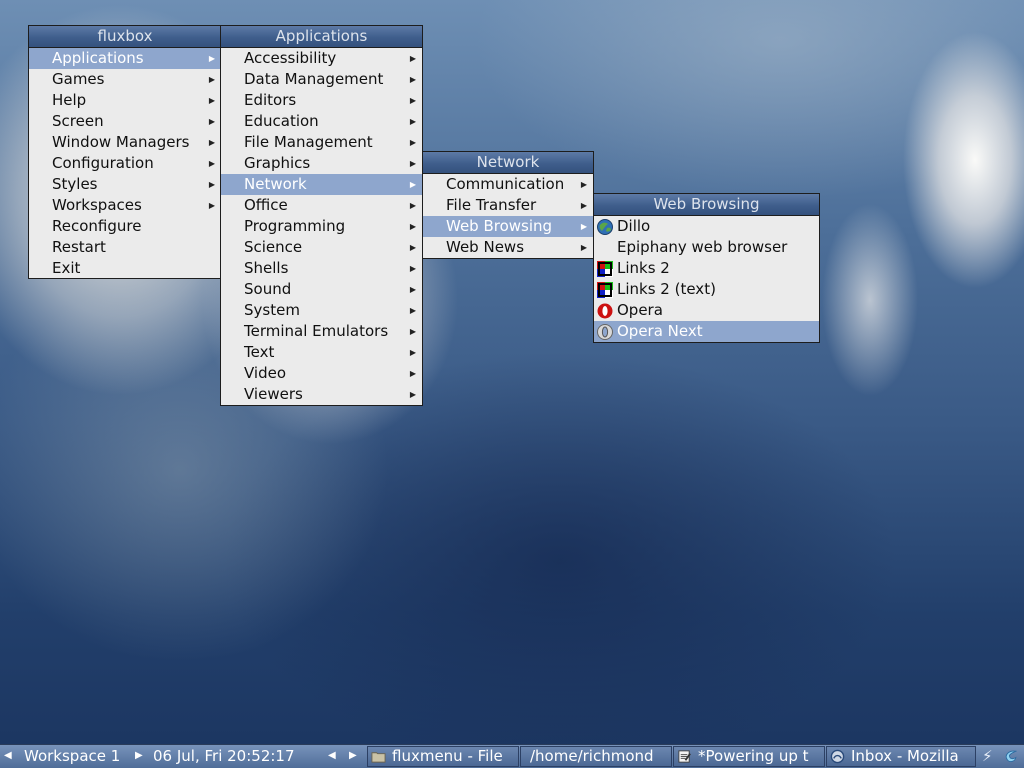  I want to click on workspace-next-button: ▶, so click(142, 756).